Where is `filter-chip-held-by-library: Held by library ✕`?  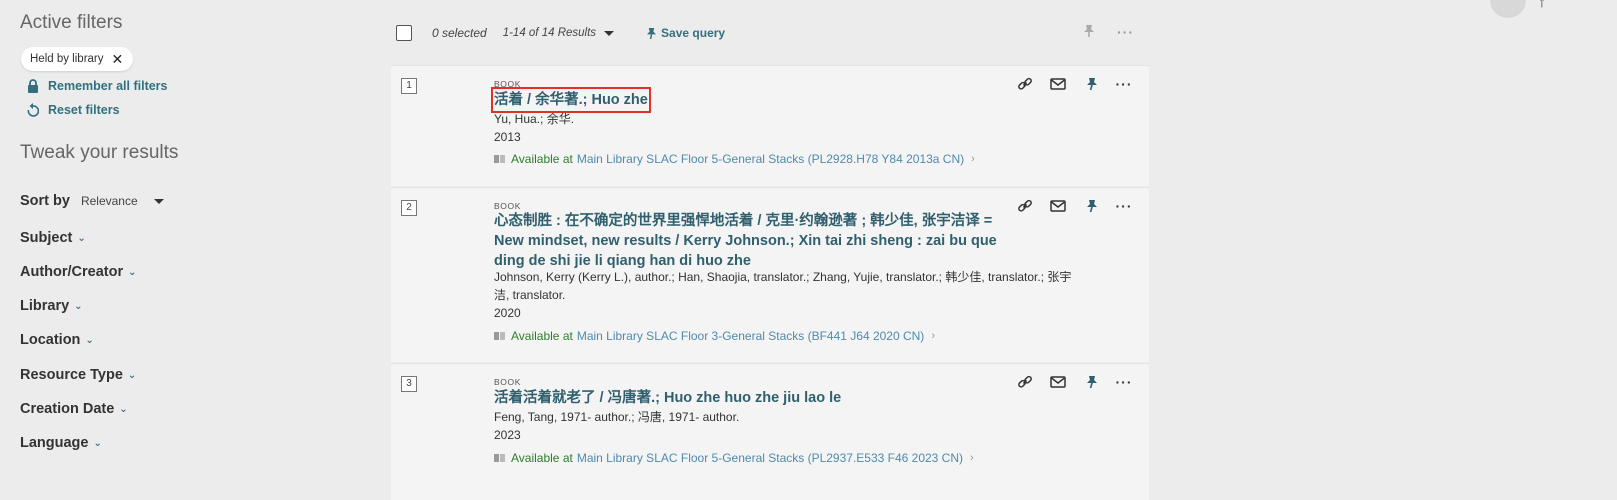
filter-chip-held-by-library: Held by library ✕ is located at coordinates (77, 59).